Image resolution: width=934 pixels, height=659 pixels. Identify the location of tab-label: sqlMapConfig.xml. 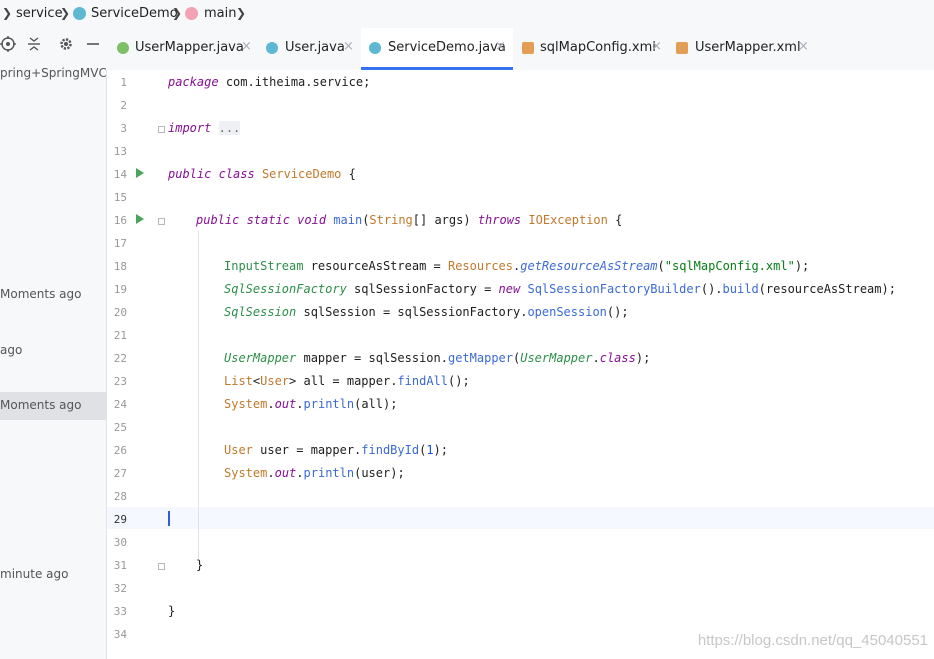
(598, 47).